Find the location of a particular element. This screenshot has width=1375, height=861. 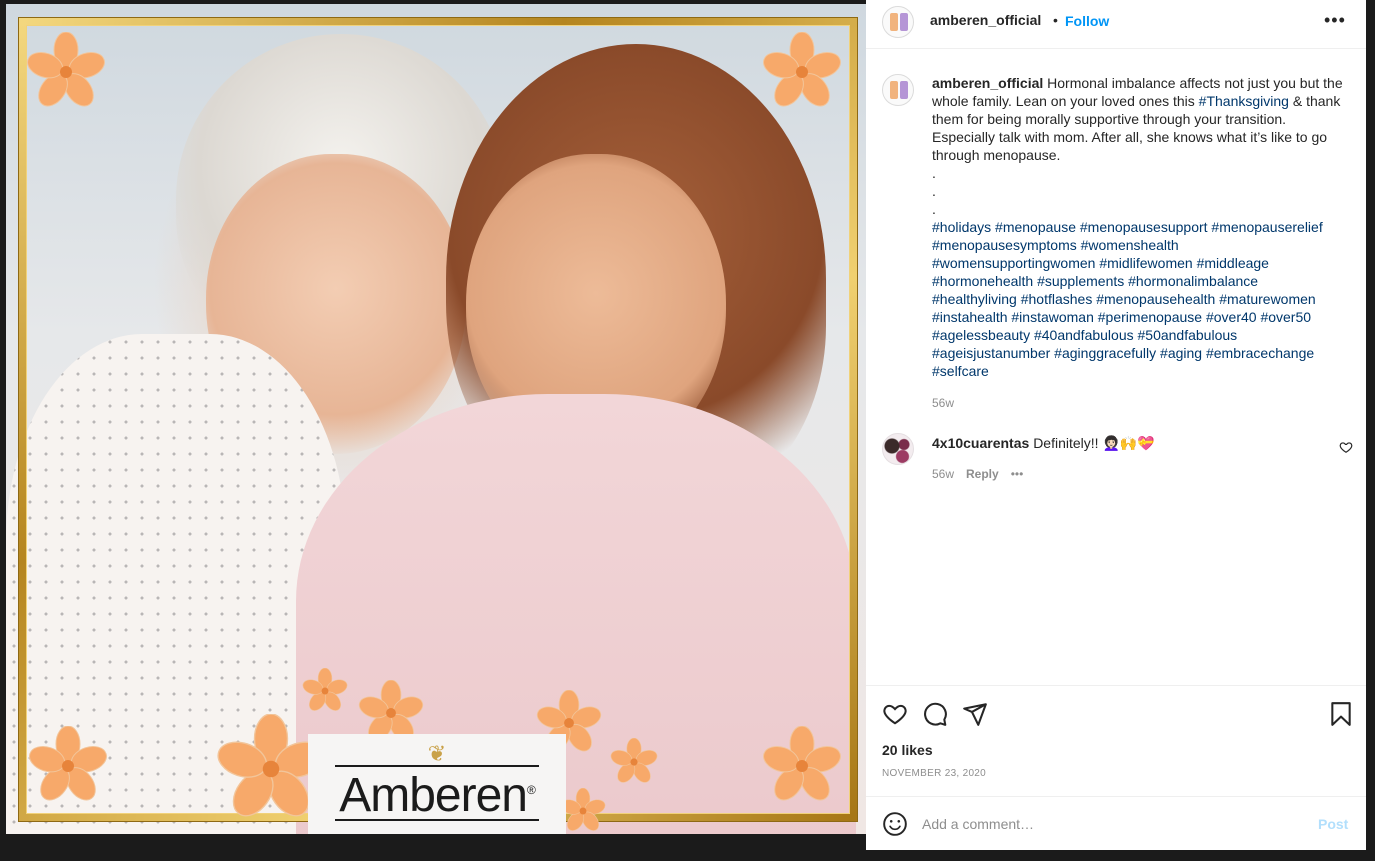

amberen-logo: ❦ Amberen® is located at coordinates (437, 784).